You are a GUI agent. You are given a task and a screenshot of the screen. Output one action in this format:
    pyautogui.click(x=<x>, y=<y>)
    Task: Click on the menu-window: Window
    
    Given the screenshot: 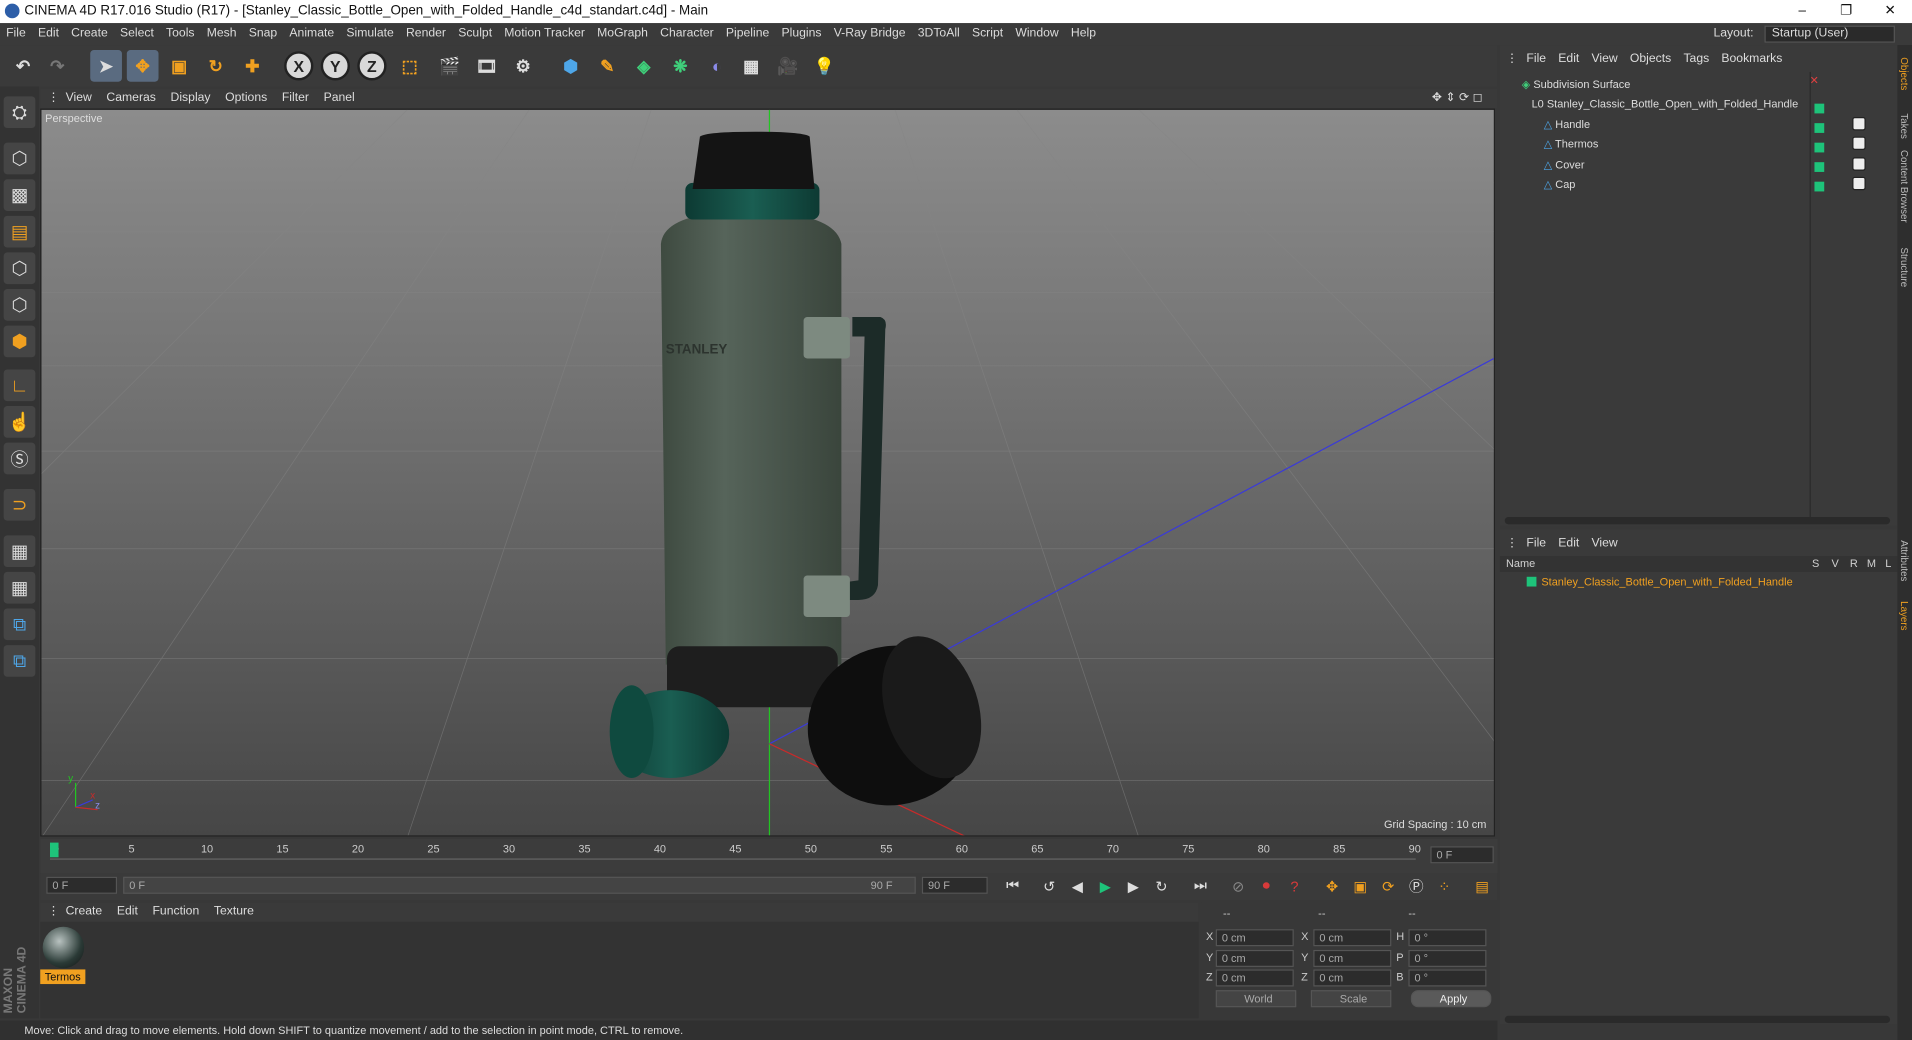 What is the action you would take?
    pyautogui.click(x=1037, y=34)
    